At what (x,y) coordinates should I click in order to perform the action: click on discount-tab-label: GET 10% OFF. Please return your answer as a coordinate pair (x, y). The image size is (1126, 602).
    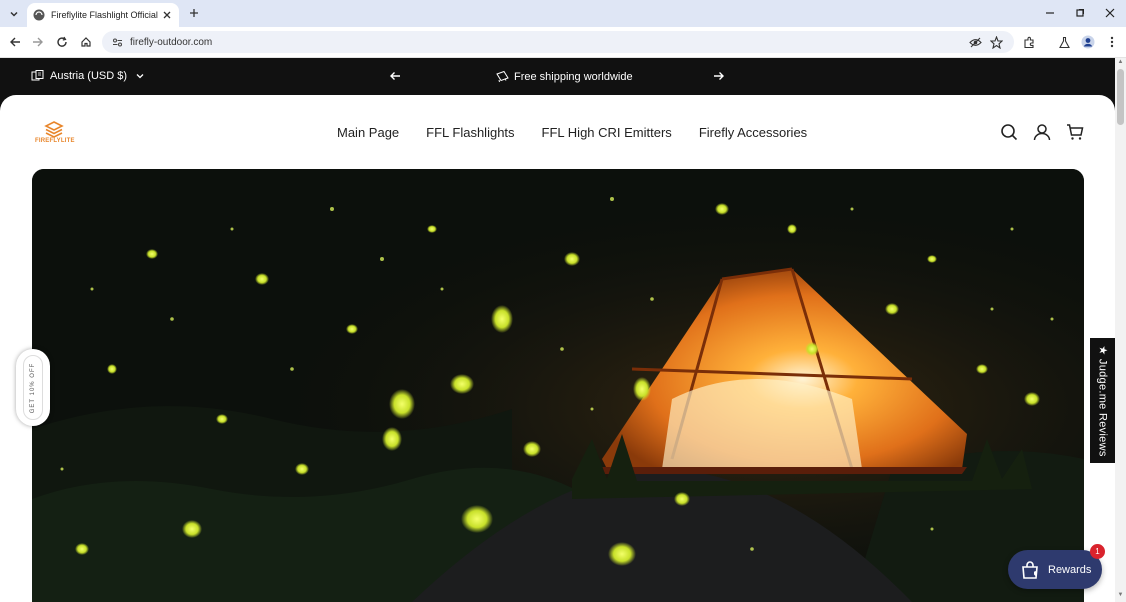
    Looking at the image, I should click on (33, 387).